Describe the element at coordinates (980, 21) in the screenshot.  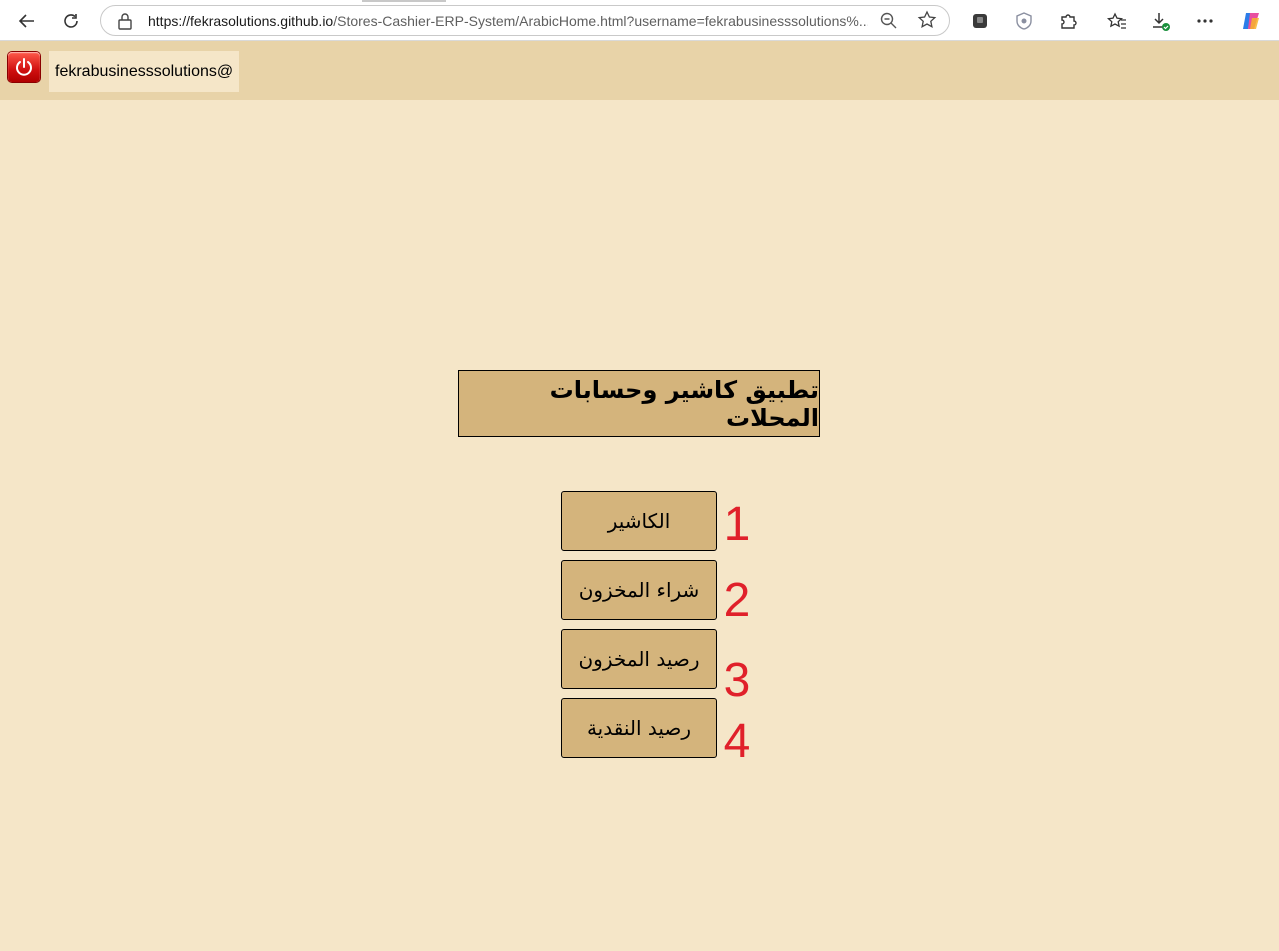
I see `extension-icon` at that location.